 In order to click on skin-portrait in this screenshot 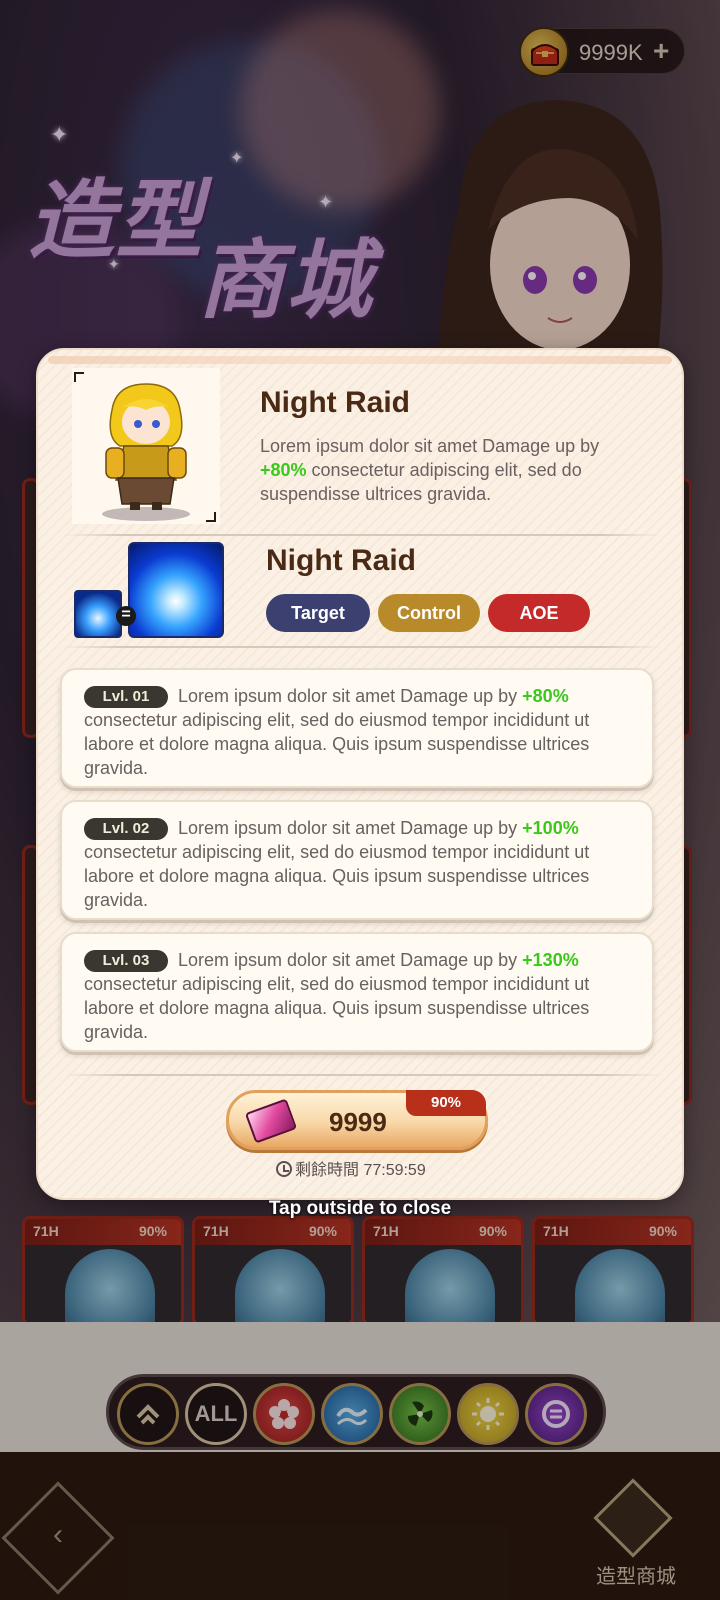, I will do `click(146, 446)`.